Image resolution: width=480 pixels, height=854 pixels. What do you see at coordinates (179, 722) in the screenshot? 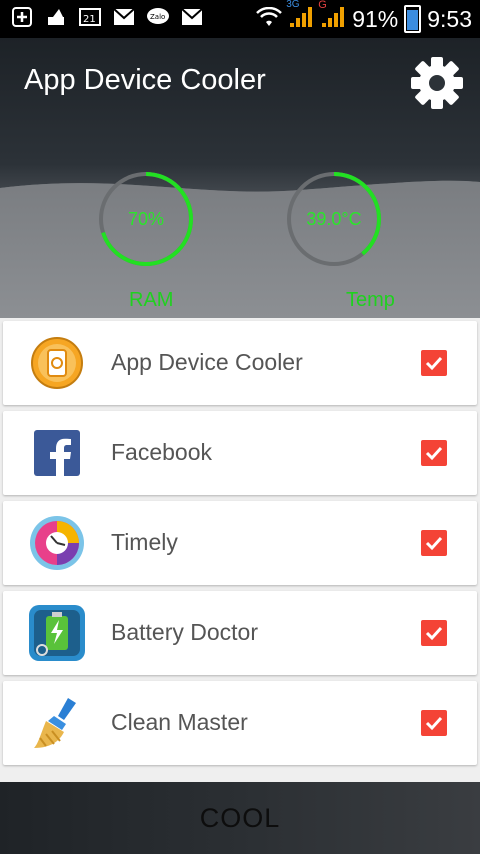
I see `app-name: Clean Master` at bounding box center [179, 722].